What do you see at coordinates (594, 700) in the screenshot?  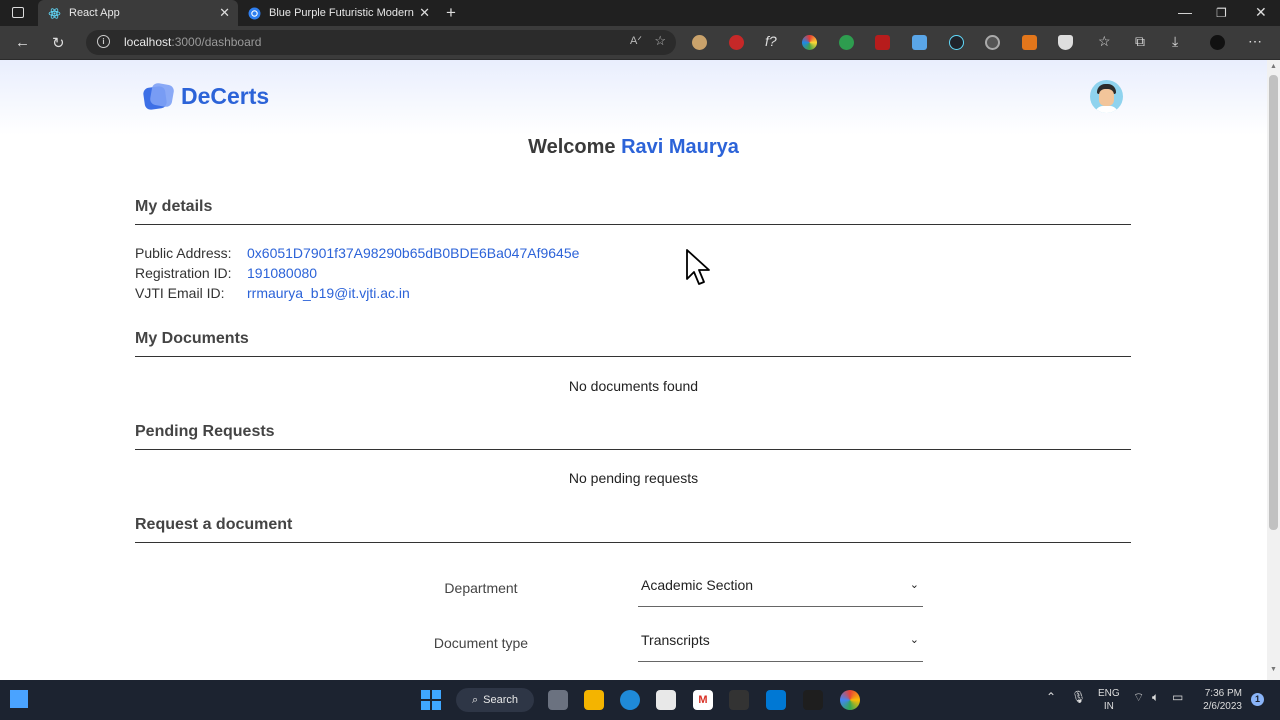 I see `file-explorer-icon` at bounding box center [594, 700].